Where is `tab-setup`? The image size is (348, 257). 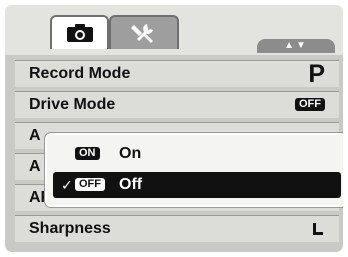
tab-setup is located at coordinates (144, 32).